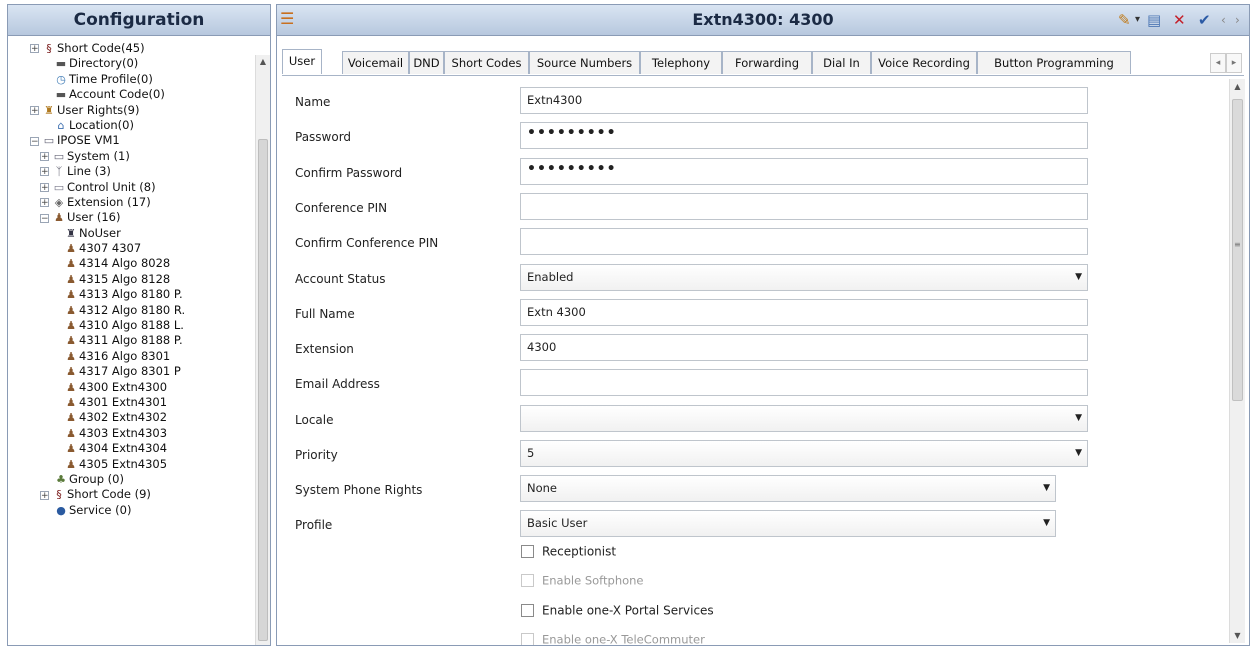 Image resolution: width=1253 pixels, height=648 pixels. I want to click on tree-item: ♟ 4310 Algo 8188 L., so click(132, 325).